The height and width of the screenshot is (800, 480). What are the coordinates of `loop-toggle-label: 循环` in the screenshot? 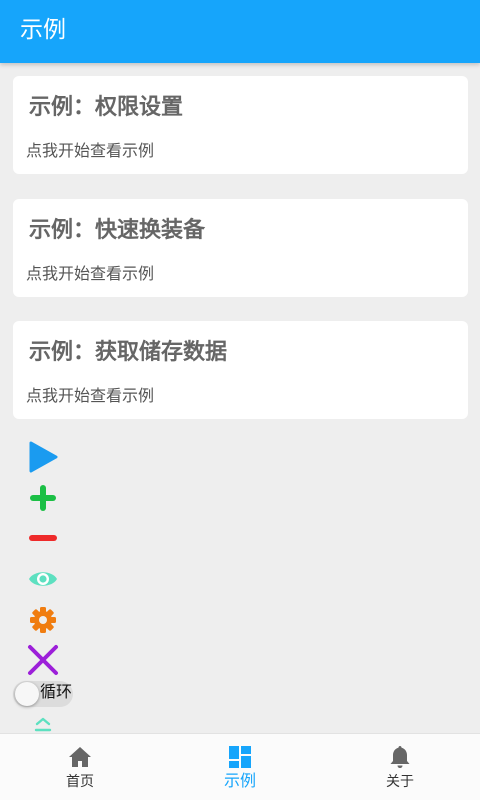 It's located at (56, 691).